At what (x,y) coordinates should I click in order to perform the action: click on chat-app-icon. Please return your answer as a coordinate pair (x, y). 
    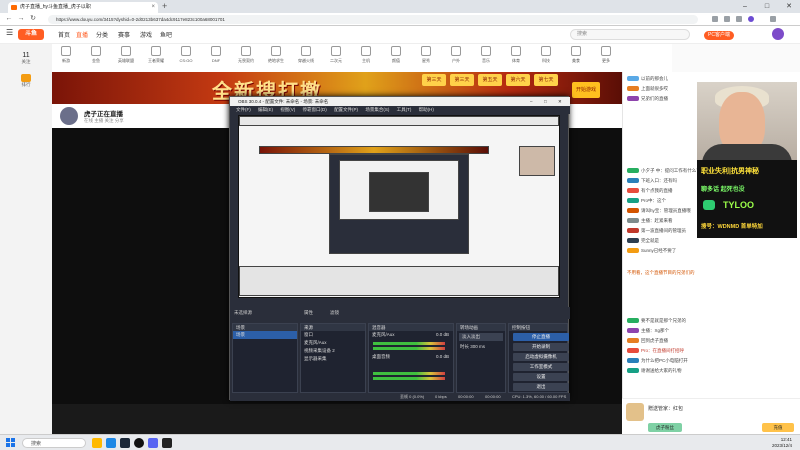
    Looking at the image, I should click on (153, 443).